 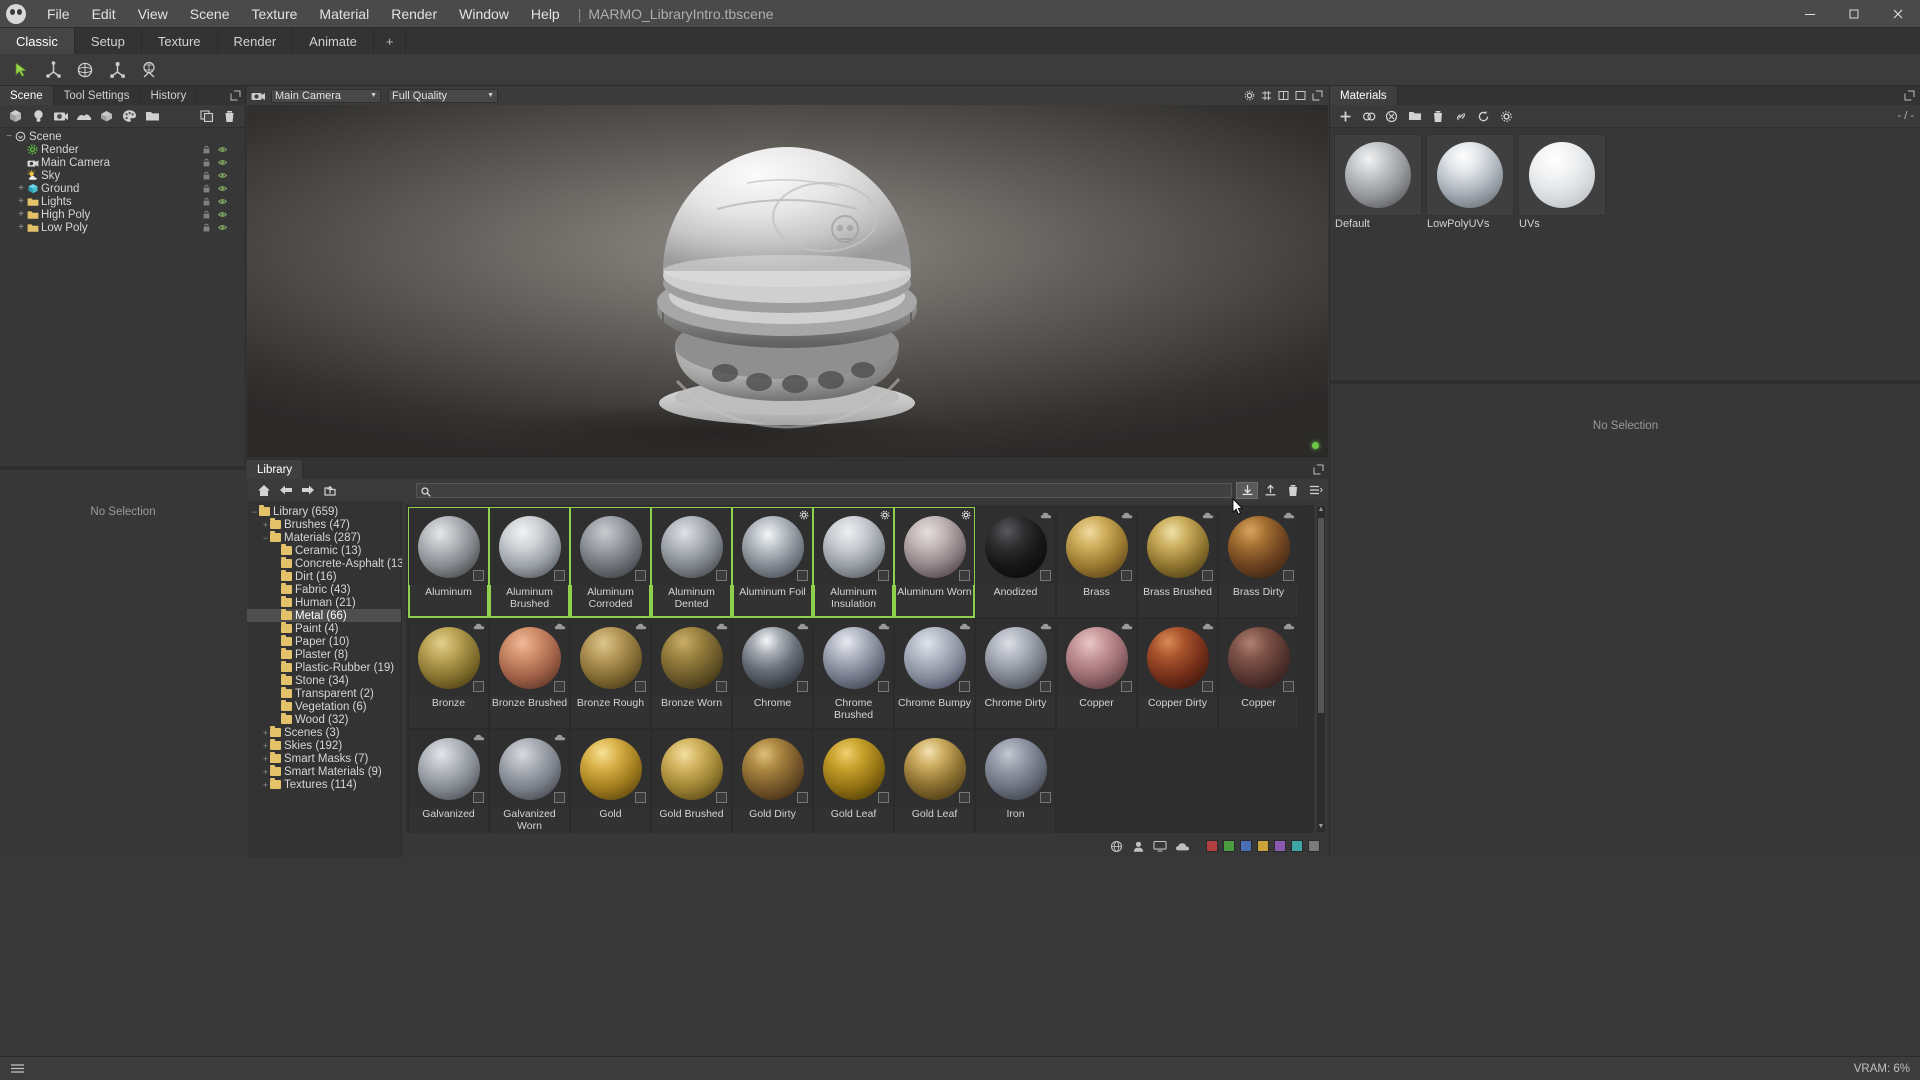 I want to click on library-material-cell: Copper, so click(x=1096, y=673).